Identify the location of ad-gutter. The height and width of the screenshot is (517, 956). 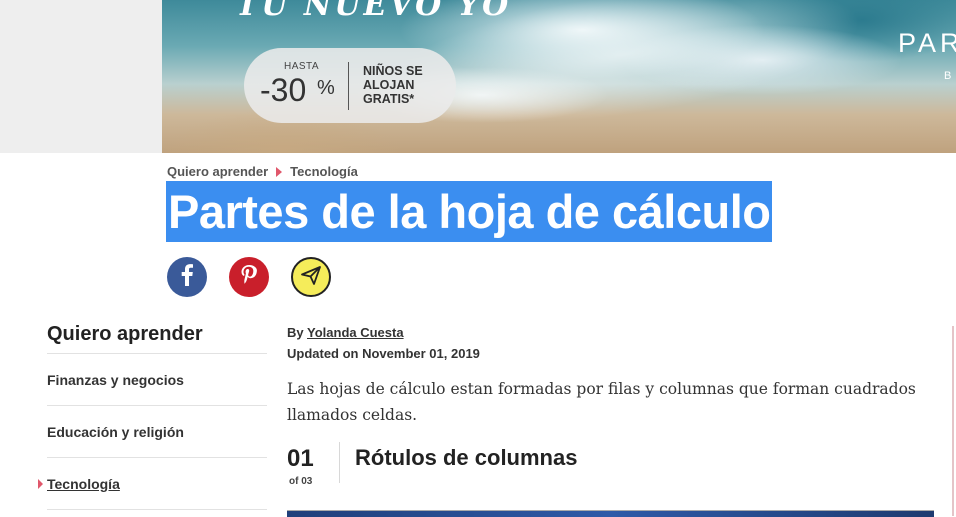
(81, 76).